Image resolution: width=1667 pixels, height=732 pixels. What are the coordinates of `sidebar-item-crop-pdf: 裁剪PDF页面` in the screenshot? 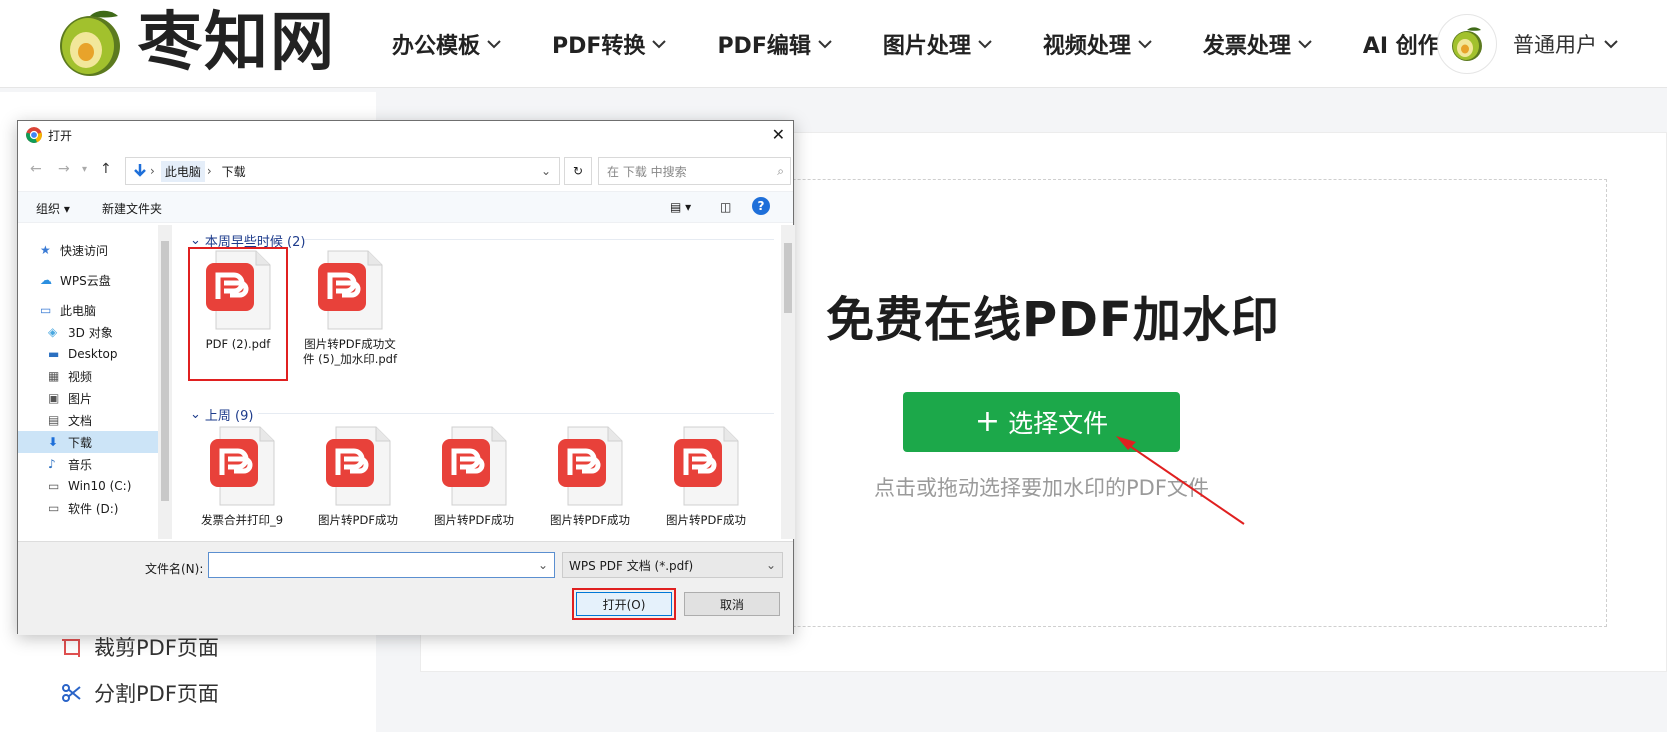 It's located at (139, 647).